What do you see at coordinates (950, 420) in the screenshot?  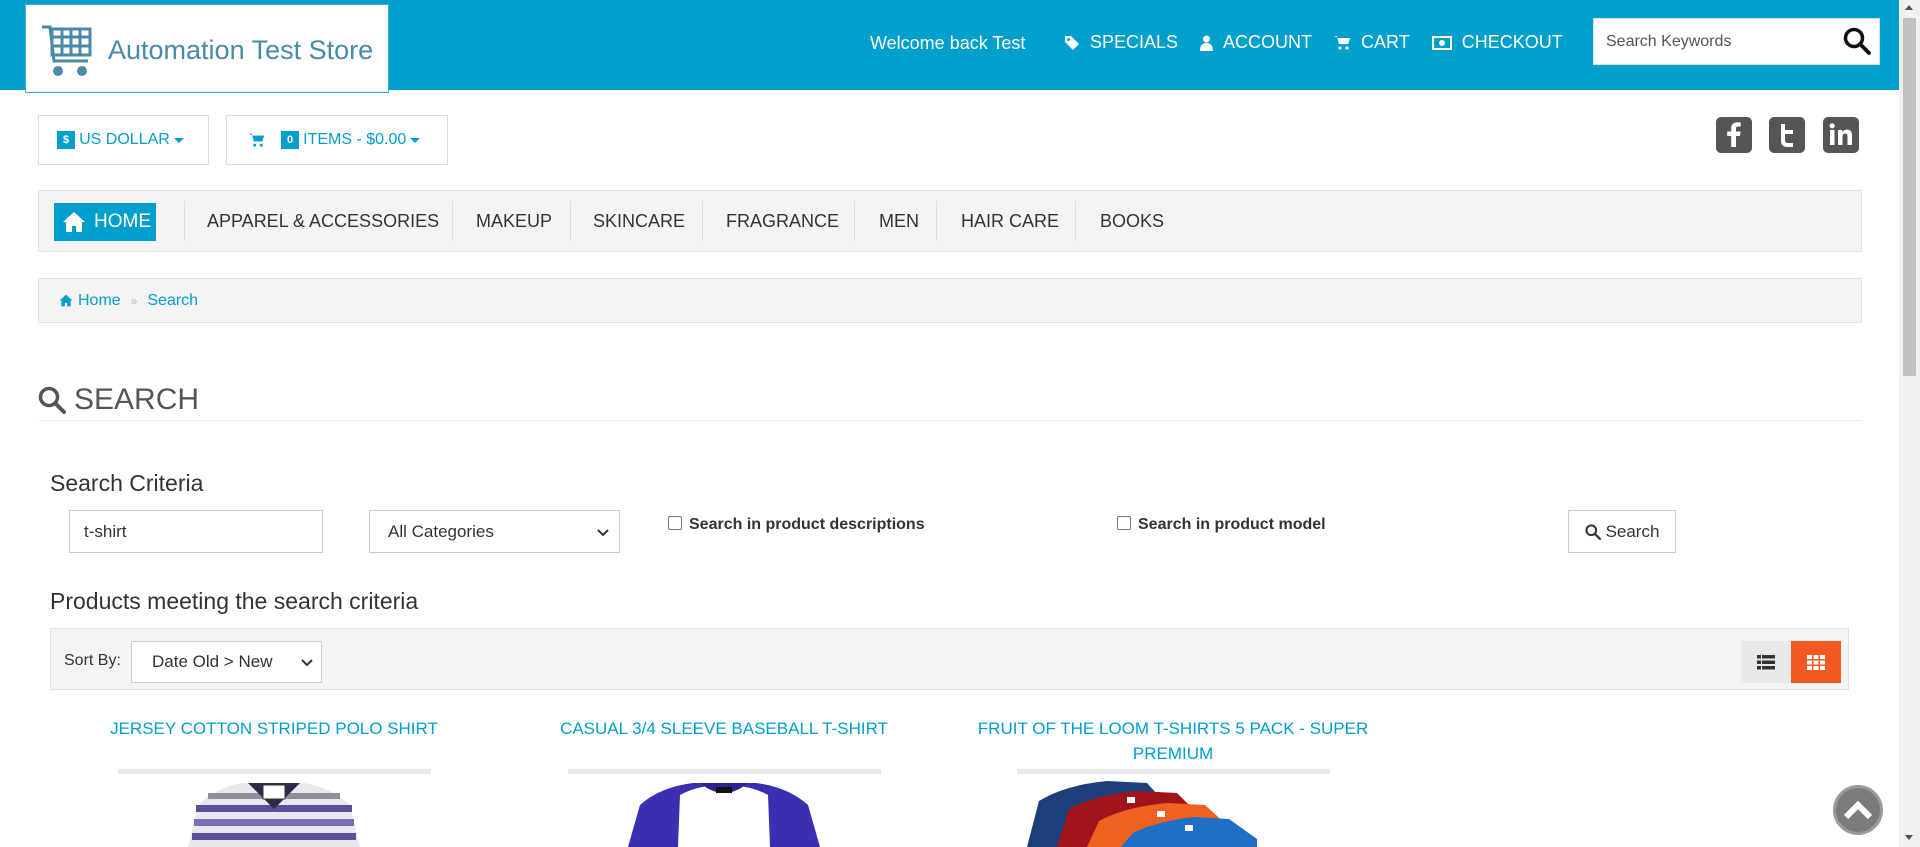 I see `divider` at bounding box center [950, 420].